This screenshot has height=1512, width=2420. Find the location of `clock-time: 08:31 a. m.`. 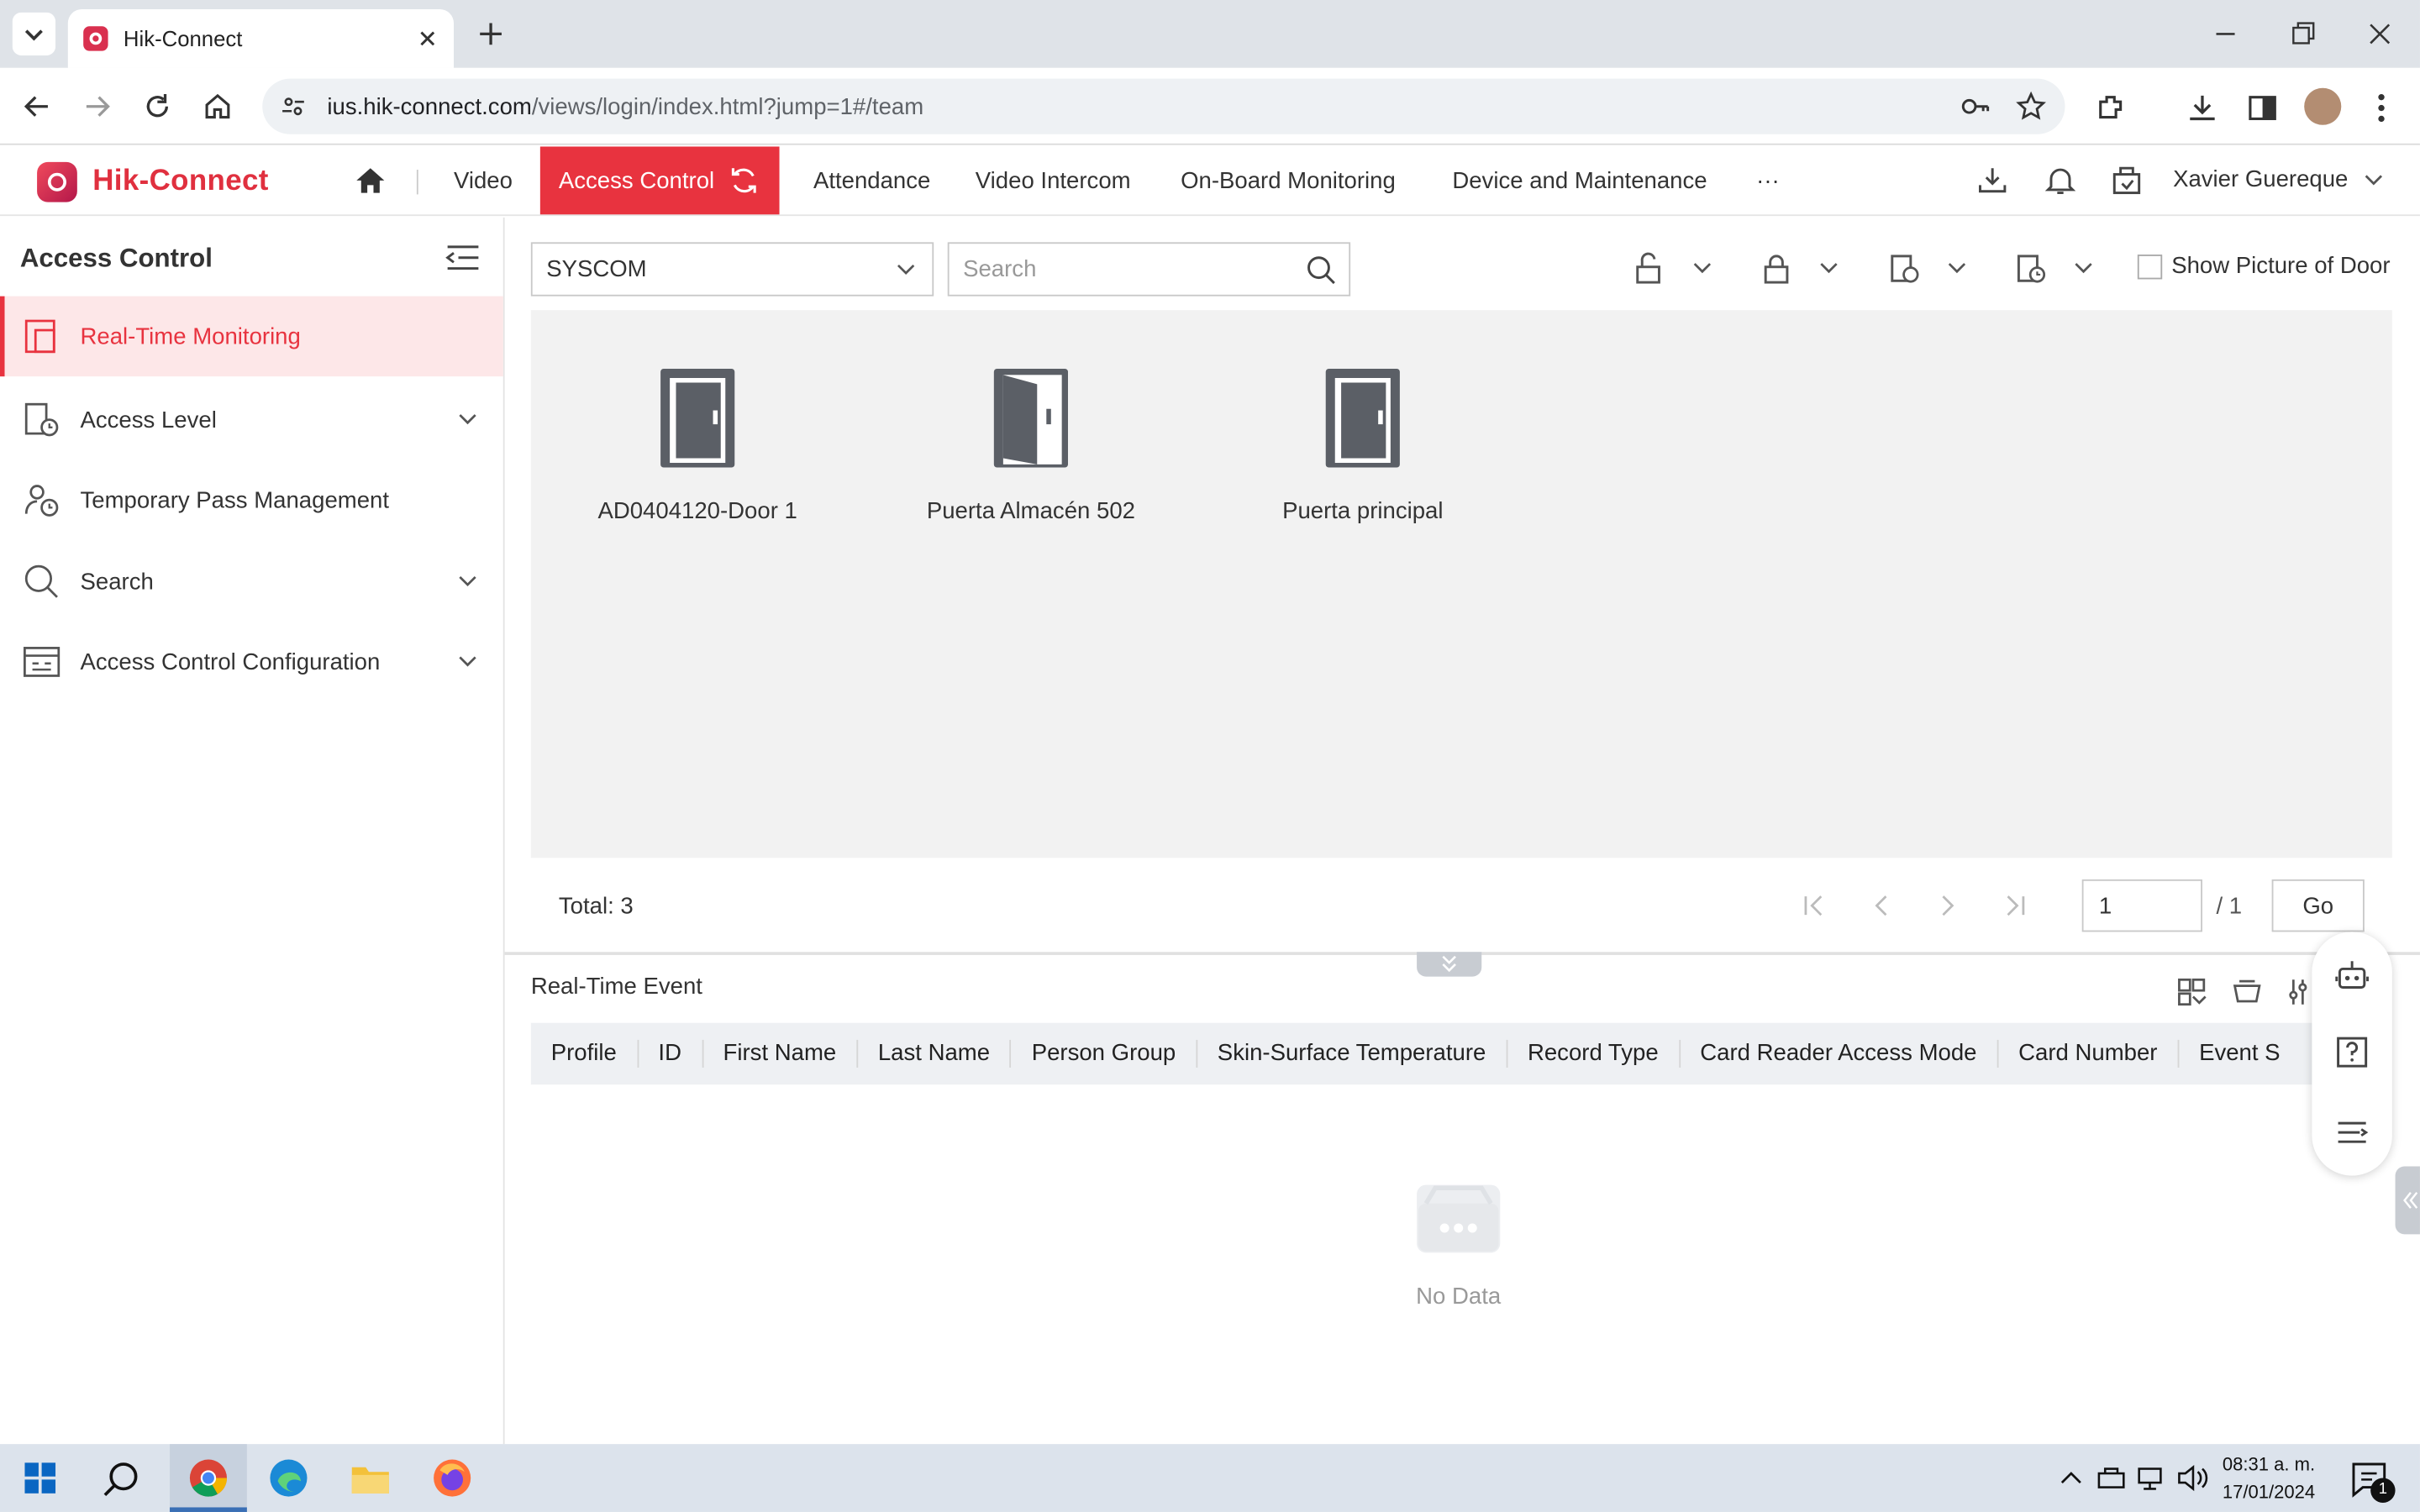

clock-time: 08:31 a. m. is located at coordinates (2269, 1464).